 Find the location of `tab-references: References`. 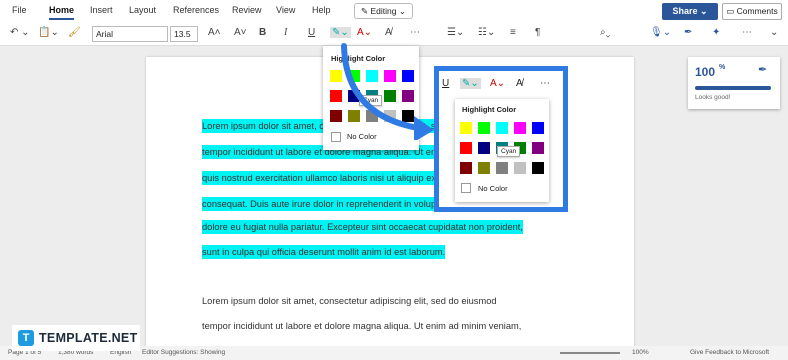

tab-references: References is located at coordinates (196, 10).